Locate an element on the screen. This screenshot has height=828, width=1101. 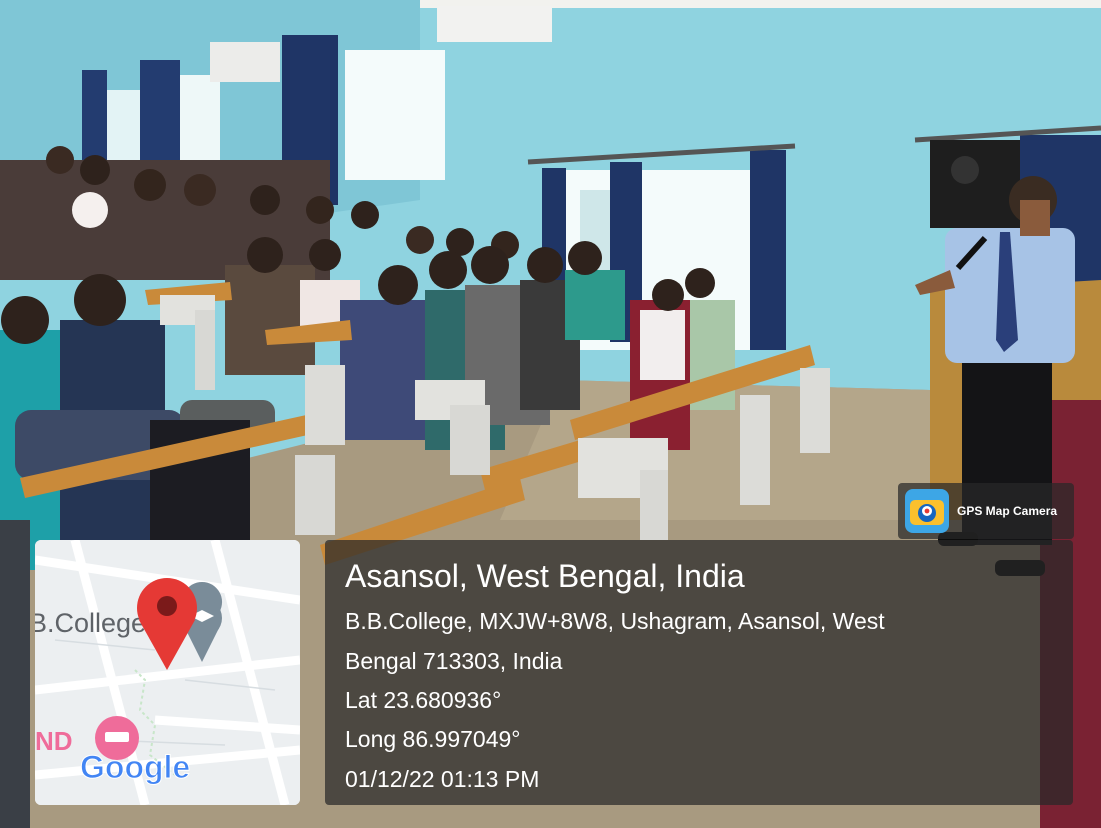
longitude-text: Long 86.997049° is located at coordinates (433, 739).